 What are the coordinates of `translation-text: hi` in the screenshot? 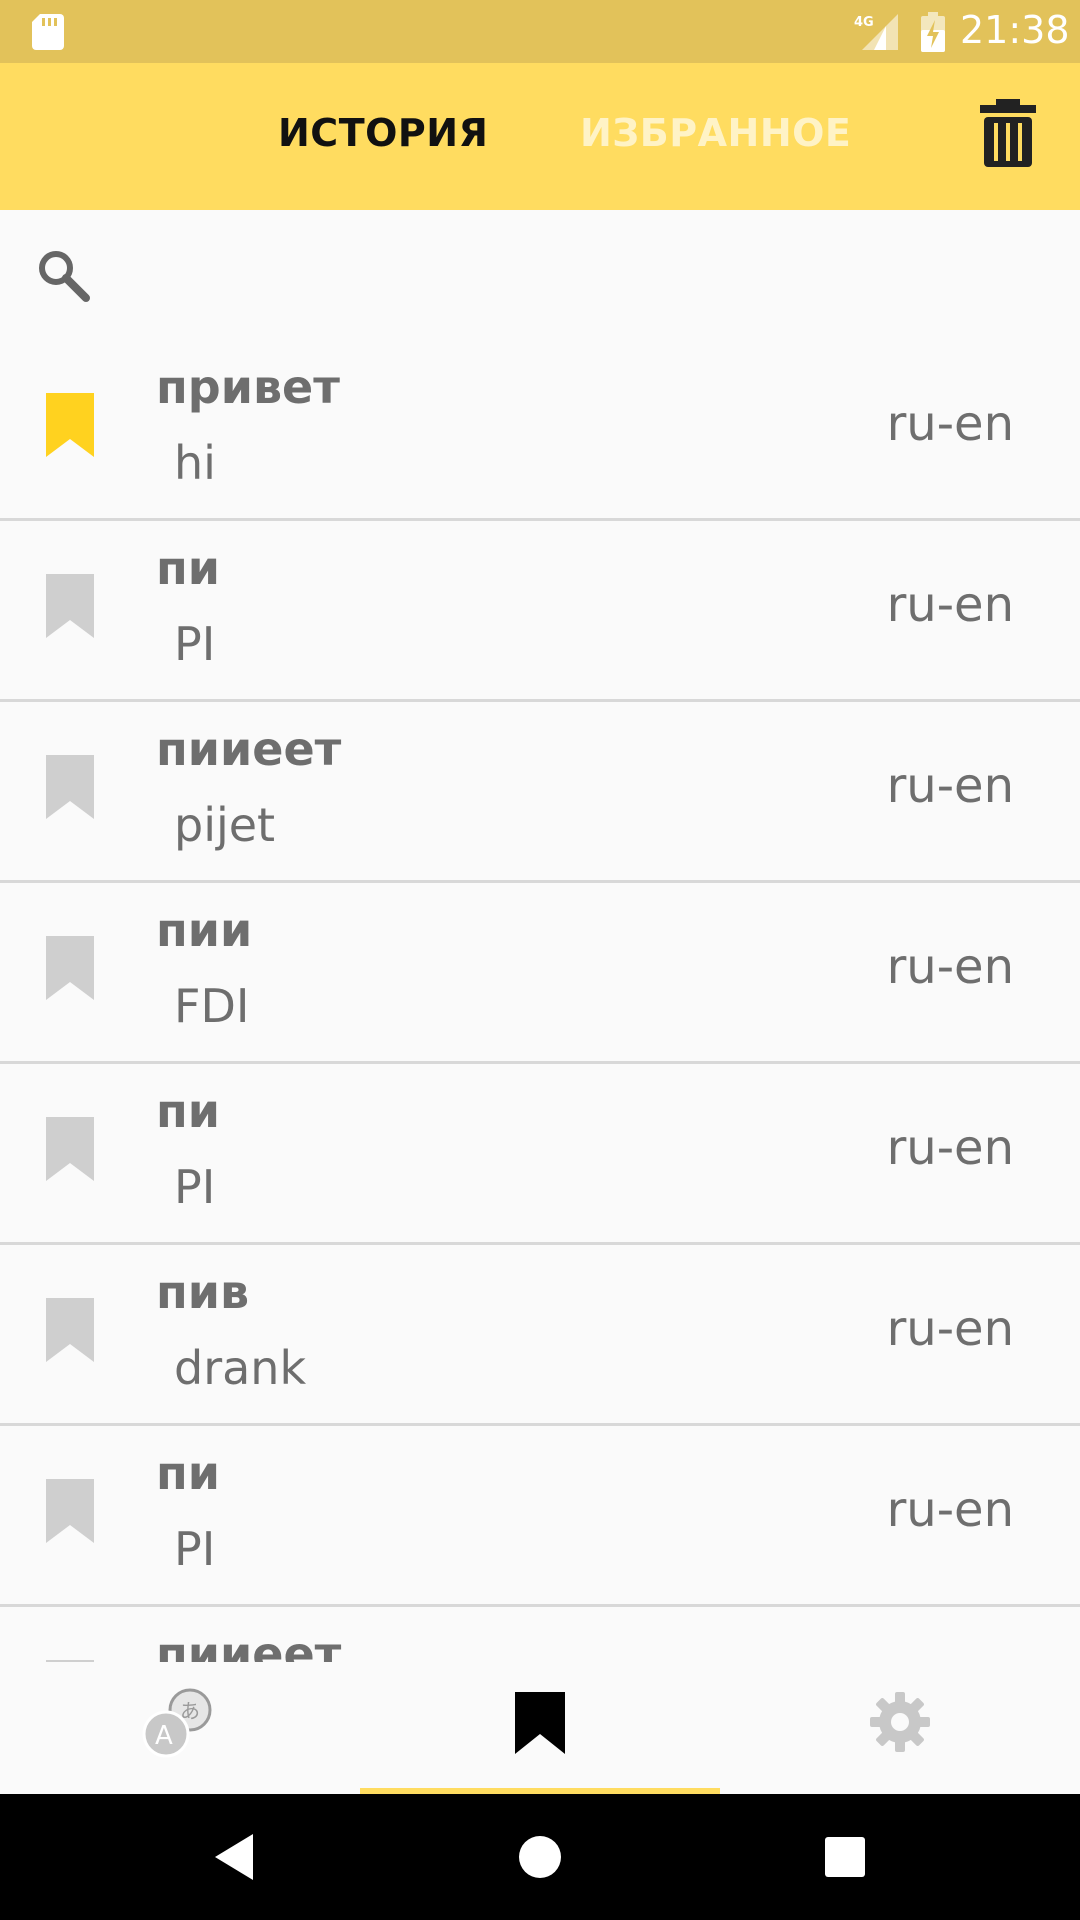 It's located at (195, 463).